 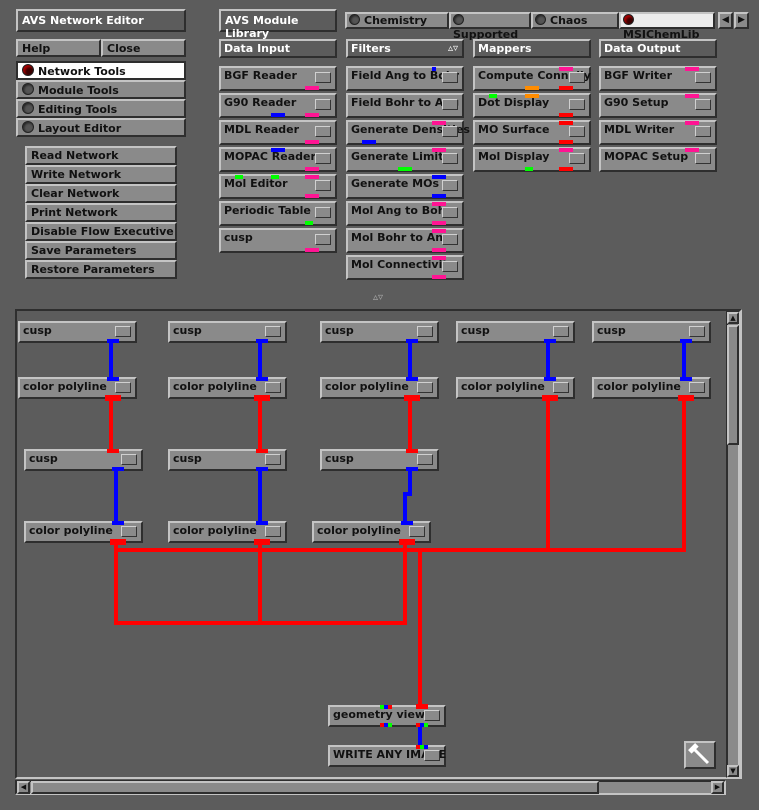 What do you see at coordinates (658, 78) in the screenshot?
I see `module-bgf-writer: BGF Writer` at bounding box center [658, 78].